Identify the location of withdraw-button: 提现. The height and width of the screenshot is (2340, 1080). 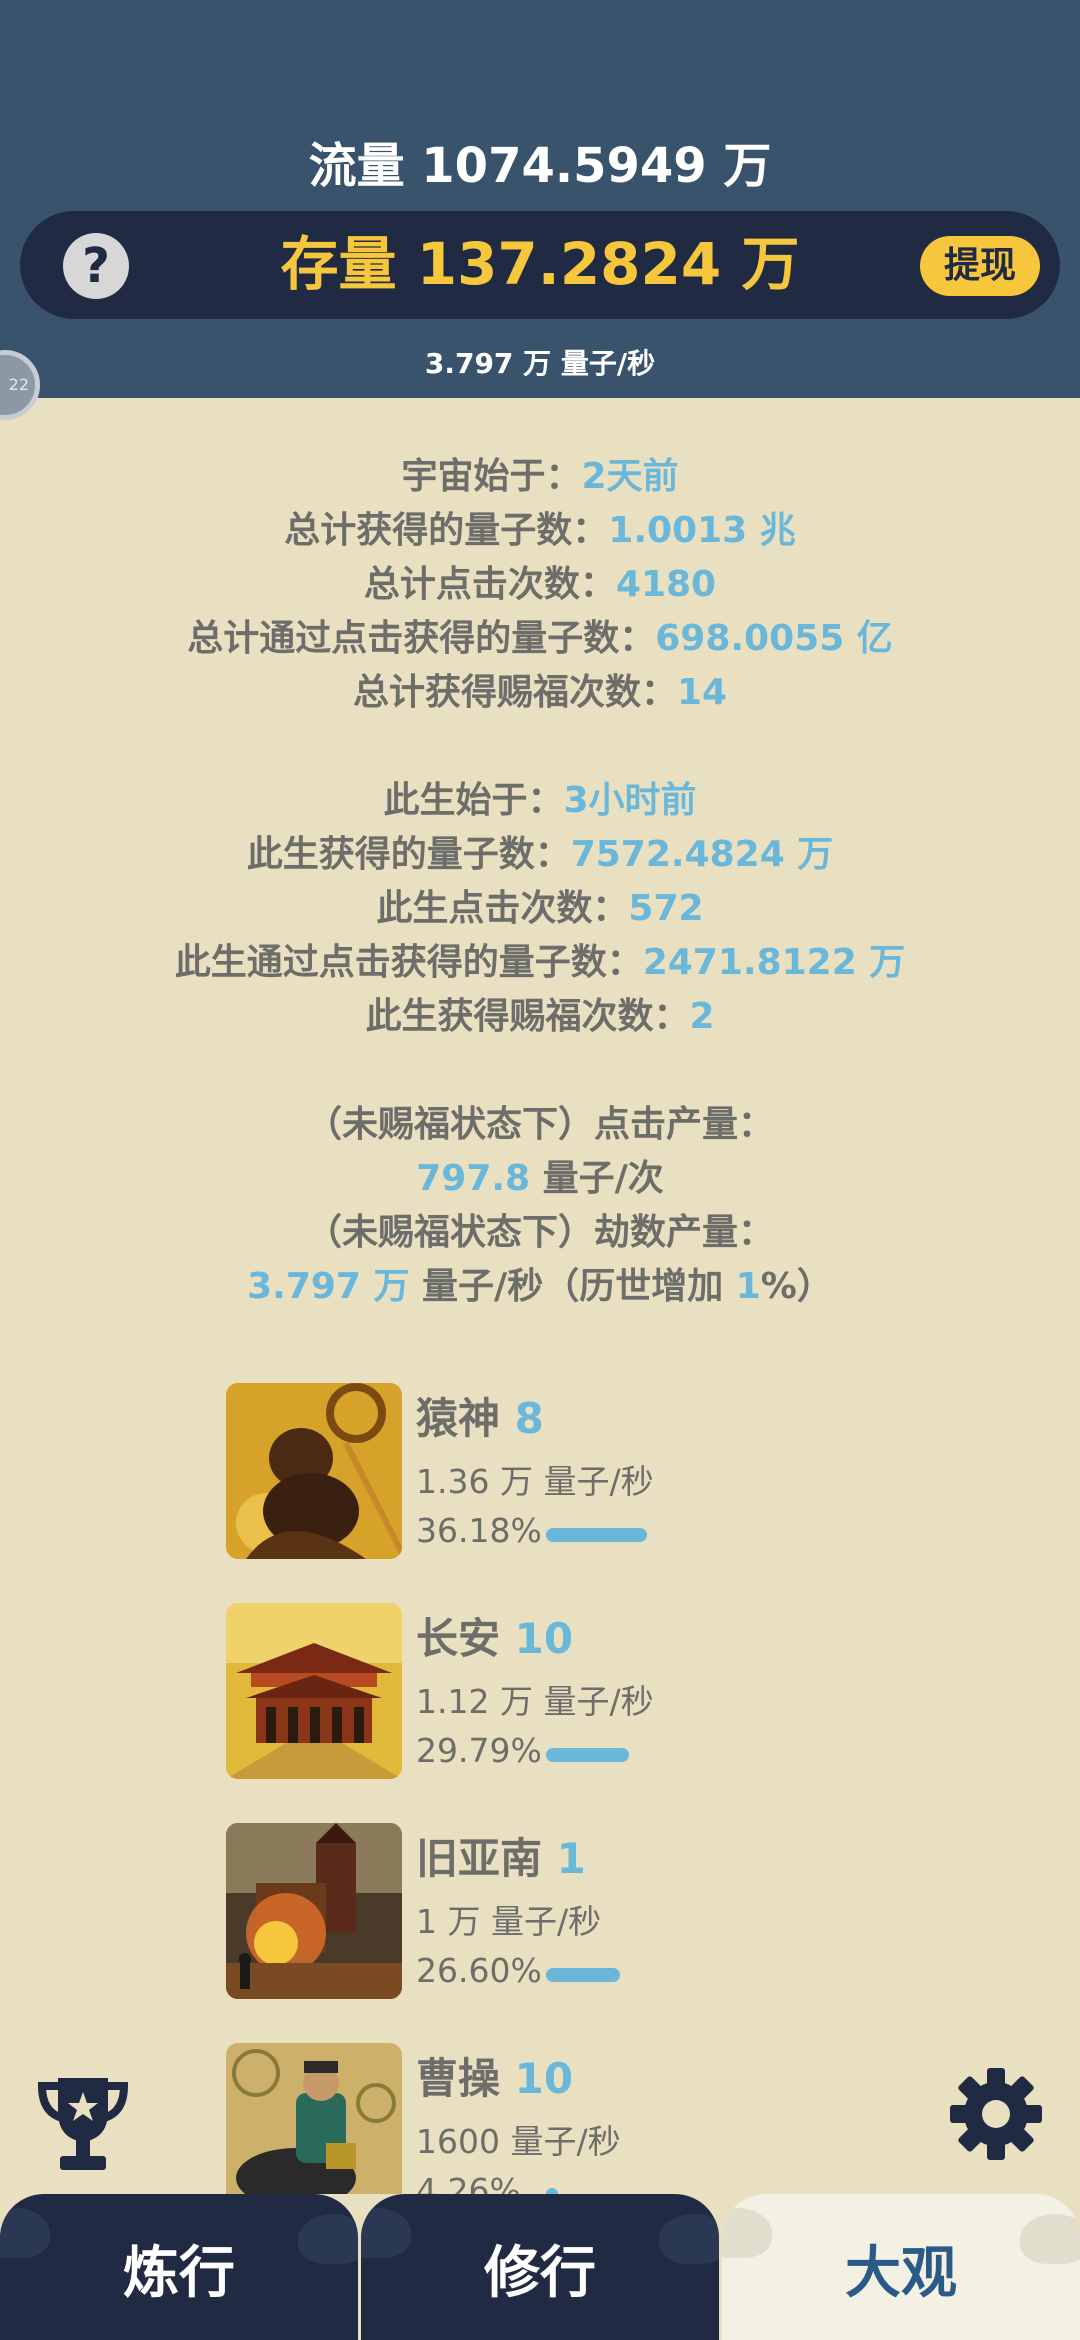
(980, 266).